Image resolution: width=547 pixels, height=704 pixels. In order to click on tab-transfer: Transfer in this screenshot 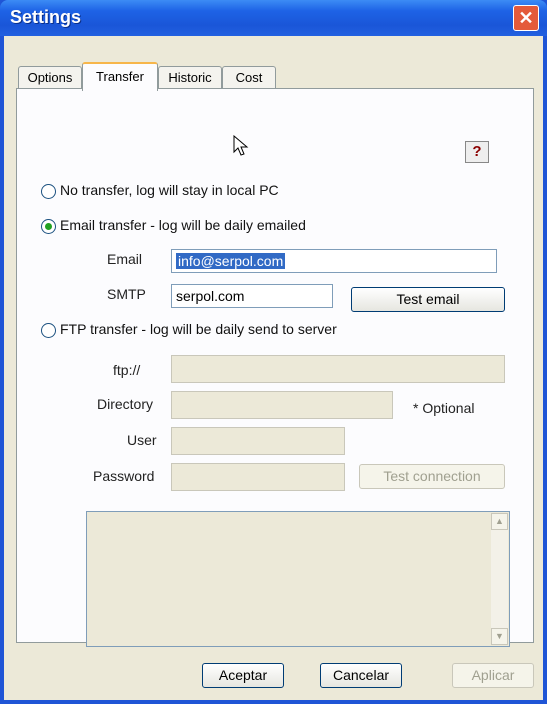, I will do `click(120, 76)`.